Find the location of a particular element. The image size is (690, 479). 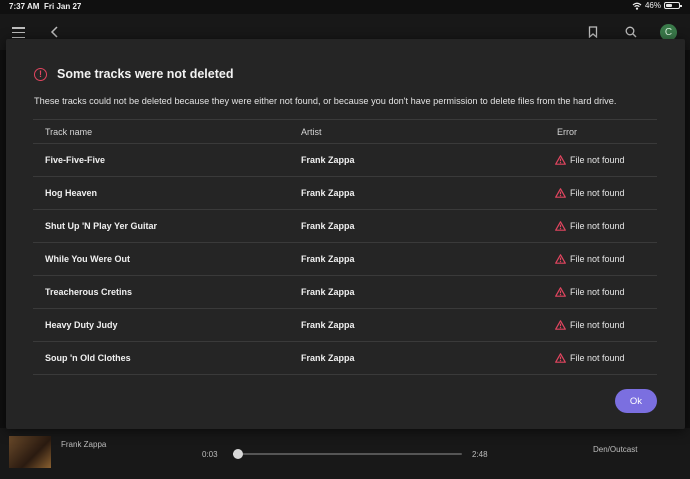

track-name-cell: Soup 'n Old Clothes is located at coordinates (88, 358).